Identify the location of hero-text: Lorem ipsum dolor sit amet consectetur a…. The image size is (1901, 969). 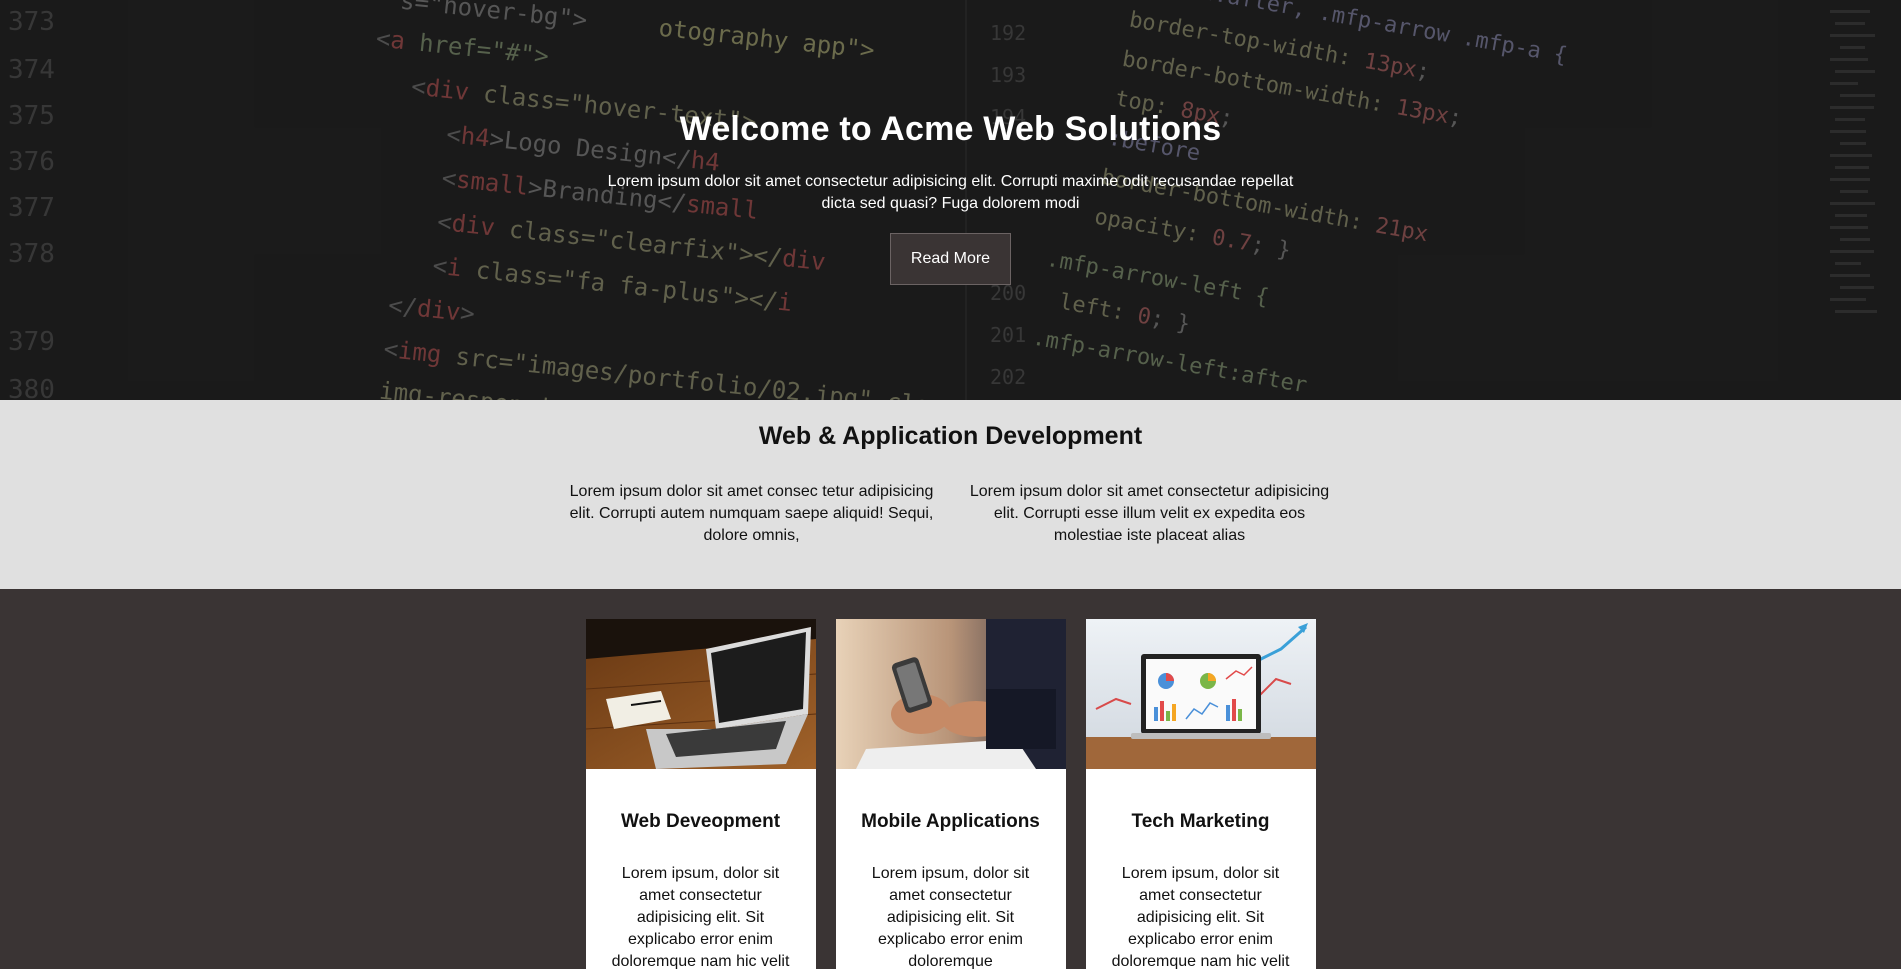
(950, 192).